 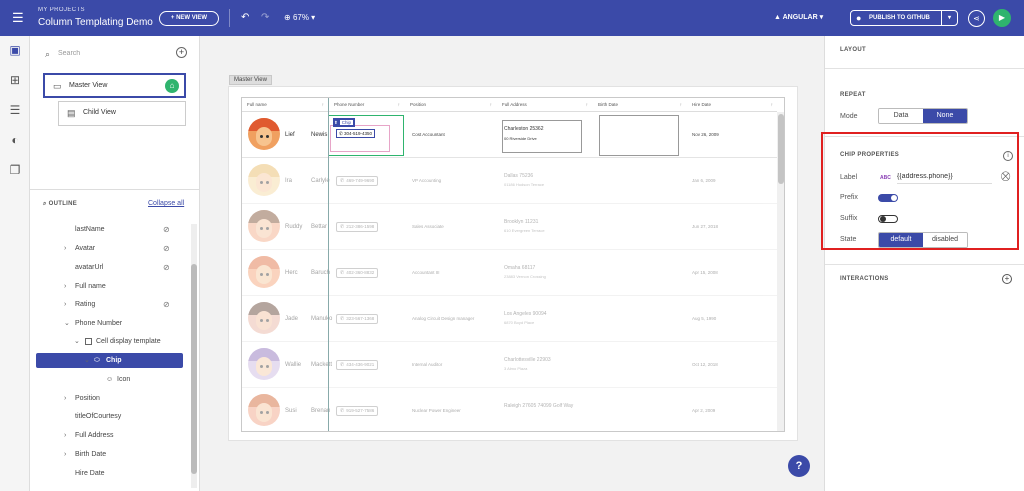 What do you see at coordinates (299, 18) in the screenshot?
I see `zoom-control: ⊕ 67% ▾` at bounding box center [299, 18].